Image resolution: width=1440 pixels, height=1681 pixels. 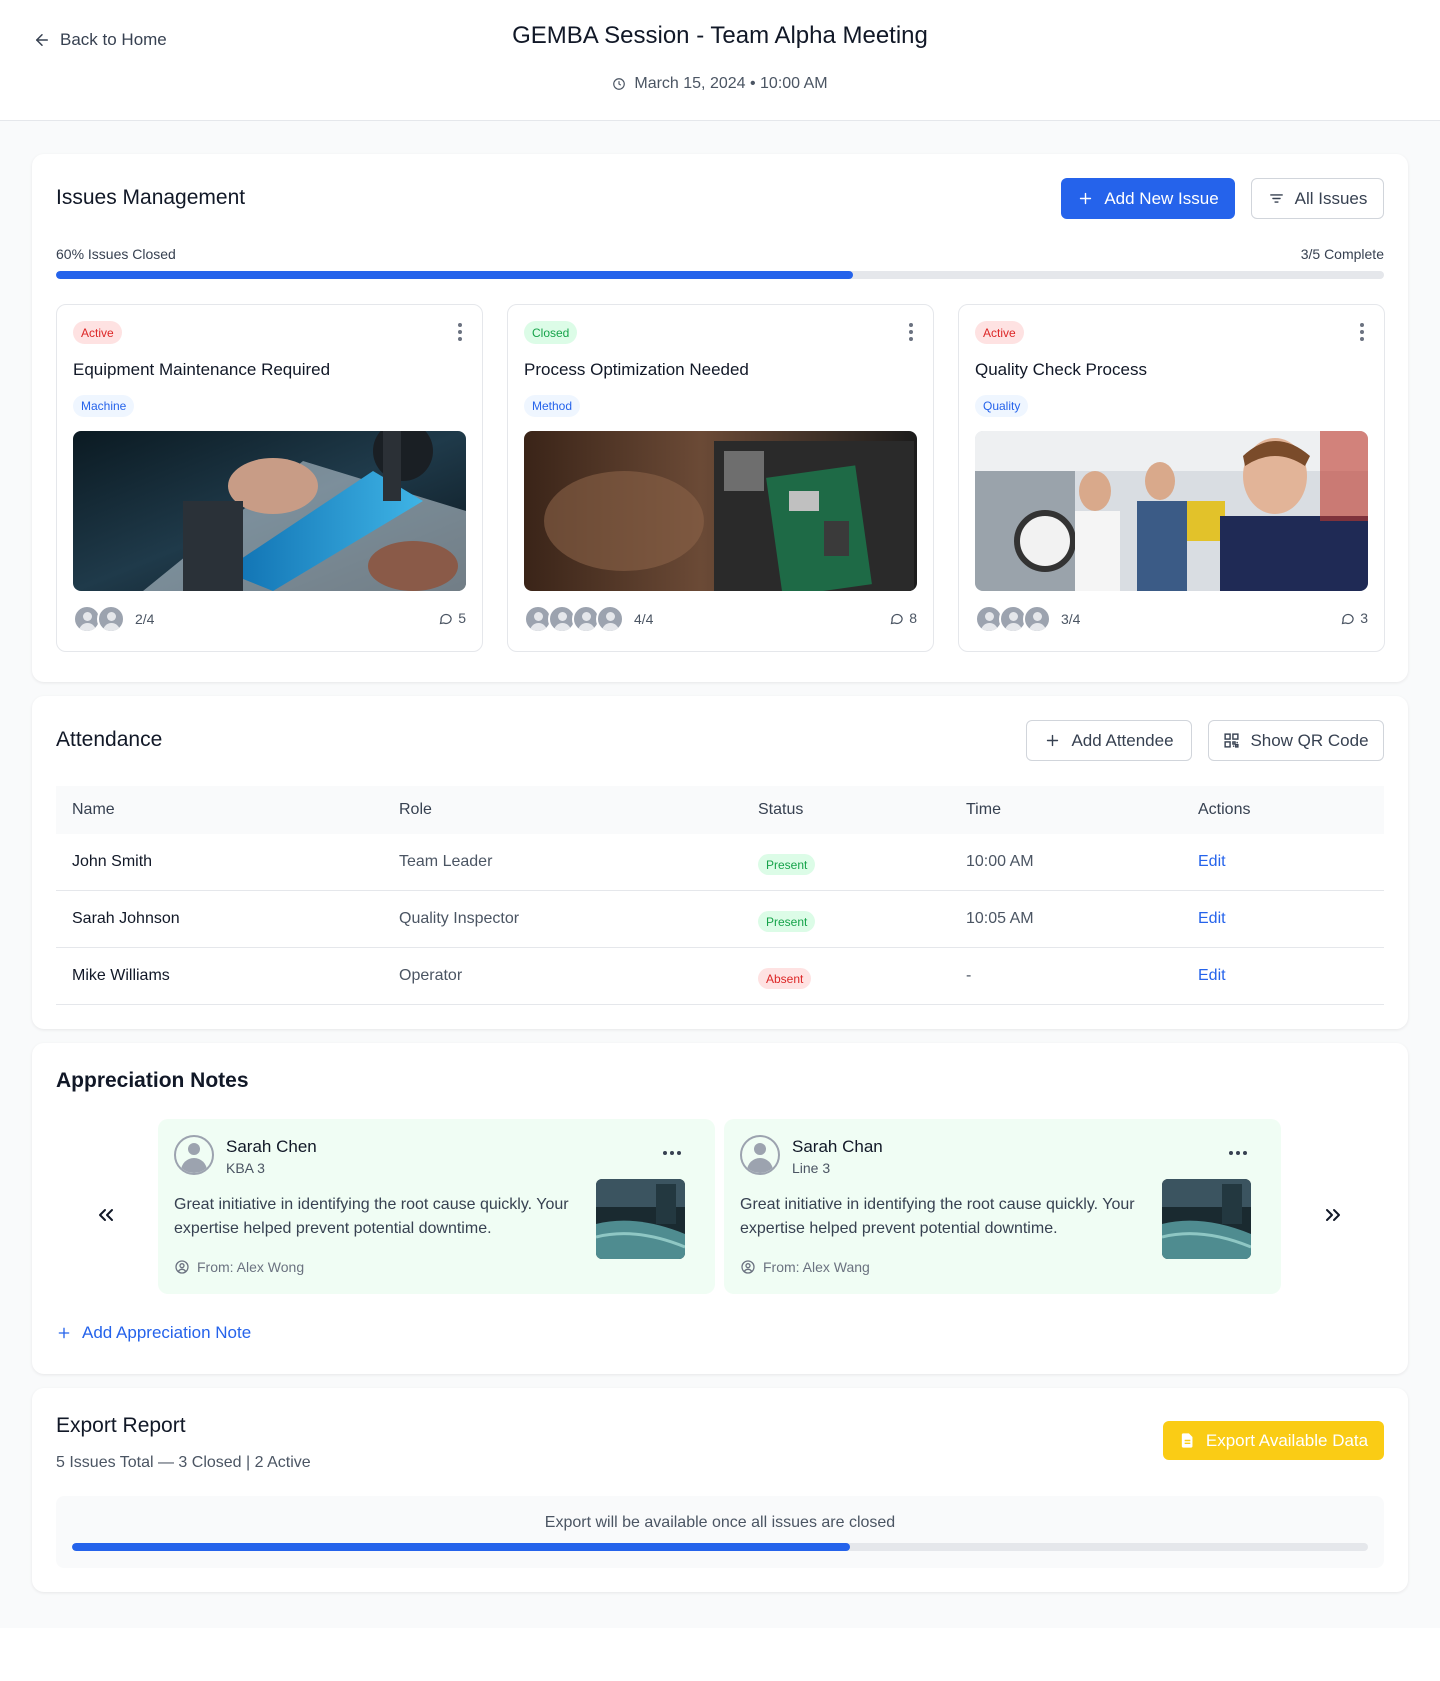 What do you see at coordinates (837, 1146) in the screenshot?
I see `note-recipient-name: Sarah Chan` at bounding box center [837, 1146].